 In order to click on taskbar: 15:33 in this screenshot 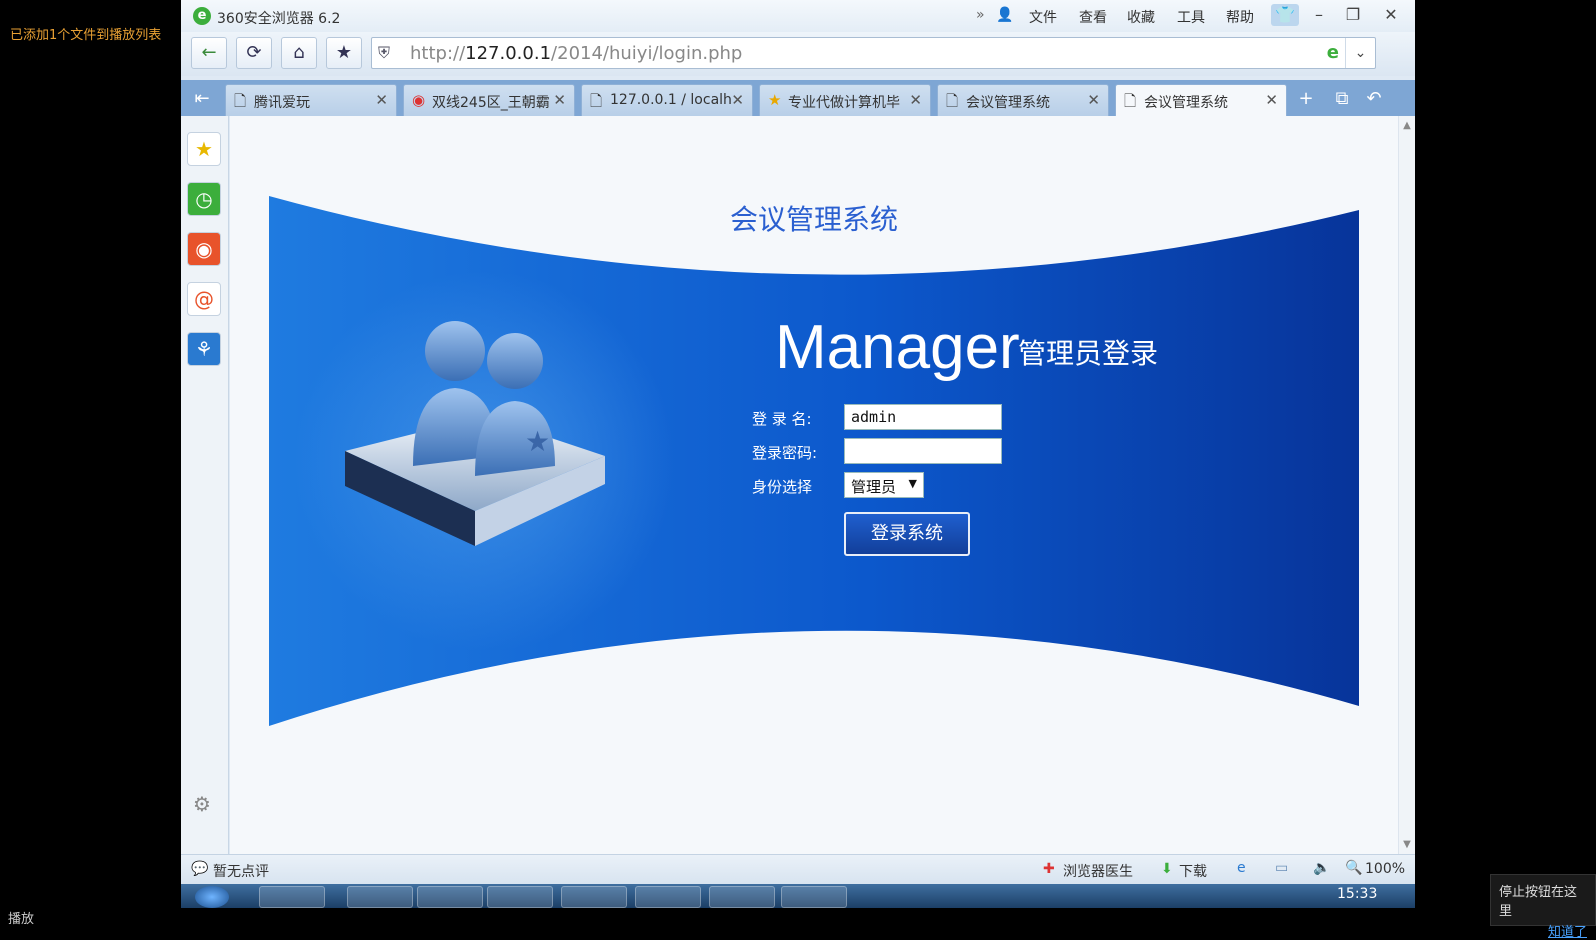, I will do `click(798, 896)`.